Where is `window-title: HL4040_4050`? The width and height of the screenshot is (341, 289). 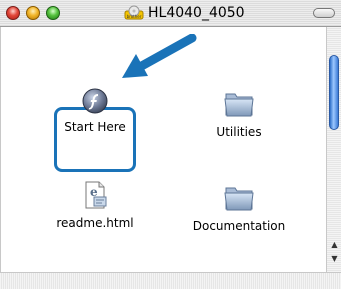 window-title: HL4040_4050 is located at coordinates (196, 13).